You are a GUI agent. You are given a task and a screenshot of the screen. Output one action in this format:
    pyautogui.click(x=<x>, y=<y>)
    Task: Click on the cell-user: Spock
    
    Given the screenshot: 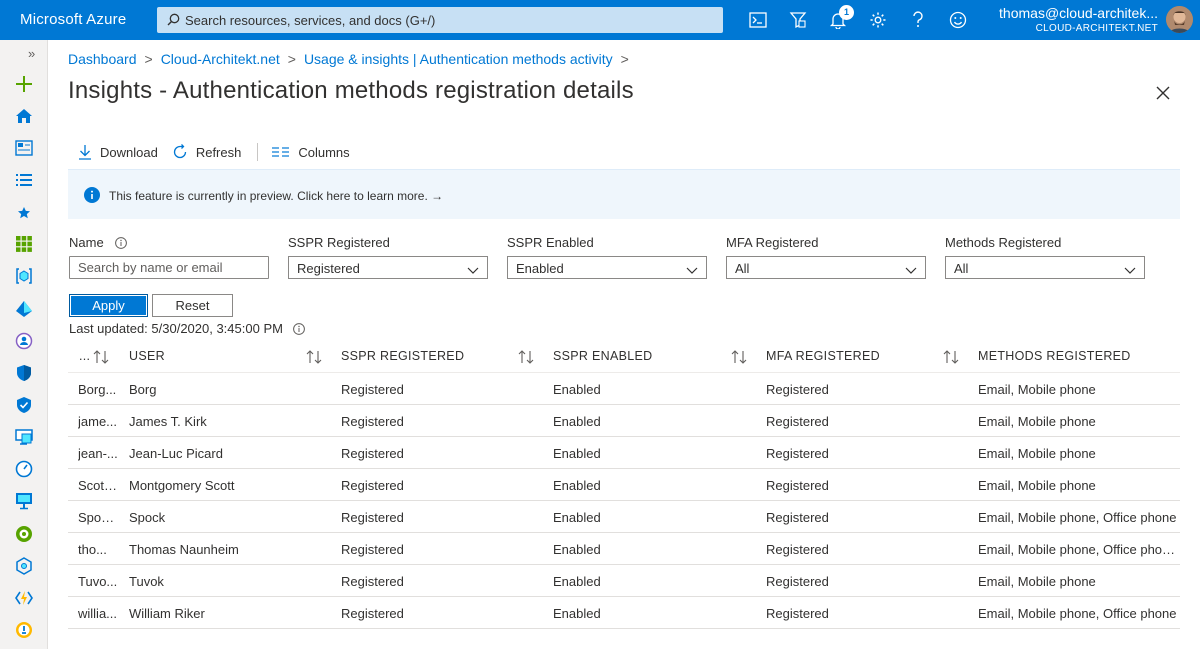 What is the action you would take?
    pyautogui.click(x=229, y=517)
    